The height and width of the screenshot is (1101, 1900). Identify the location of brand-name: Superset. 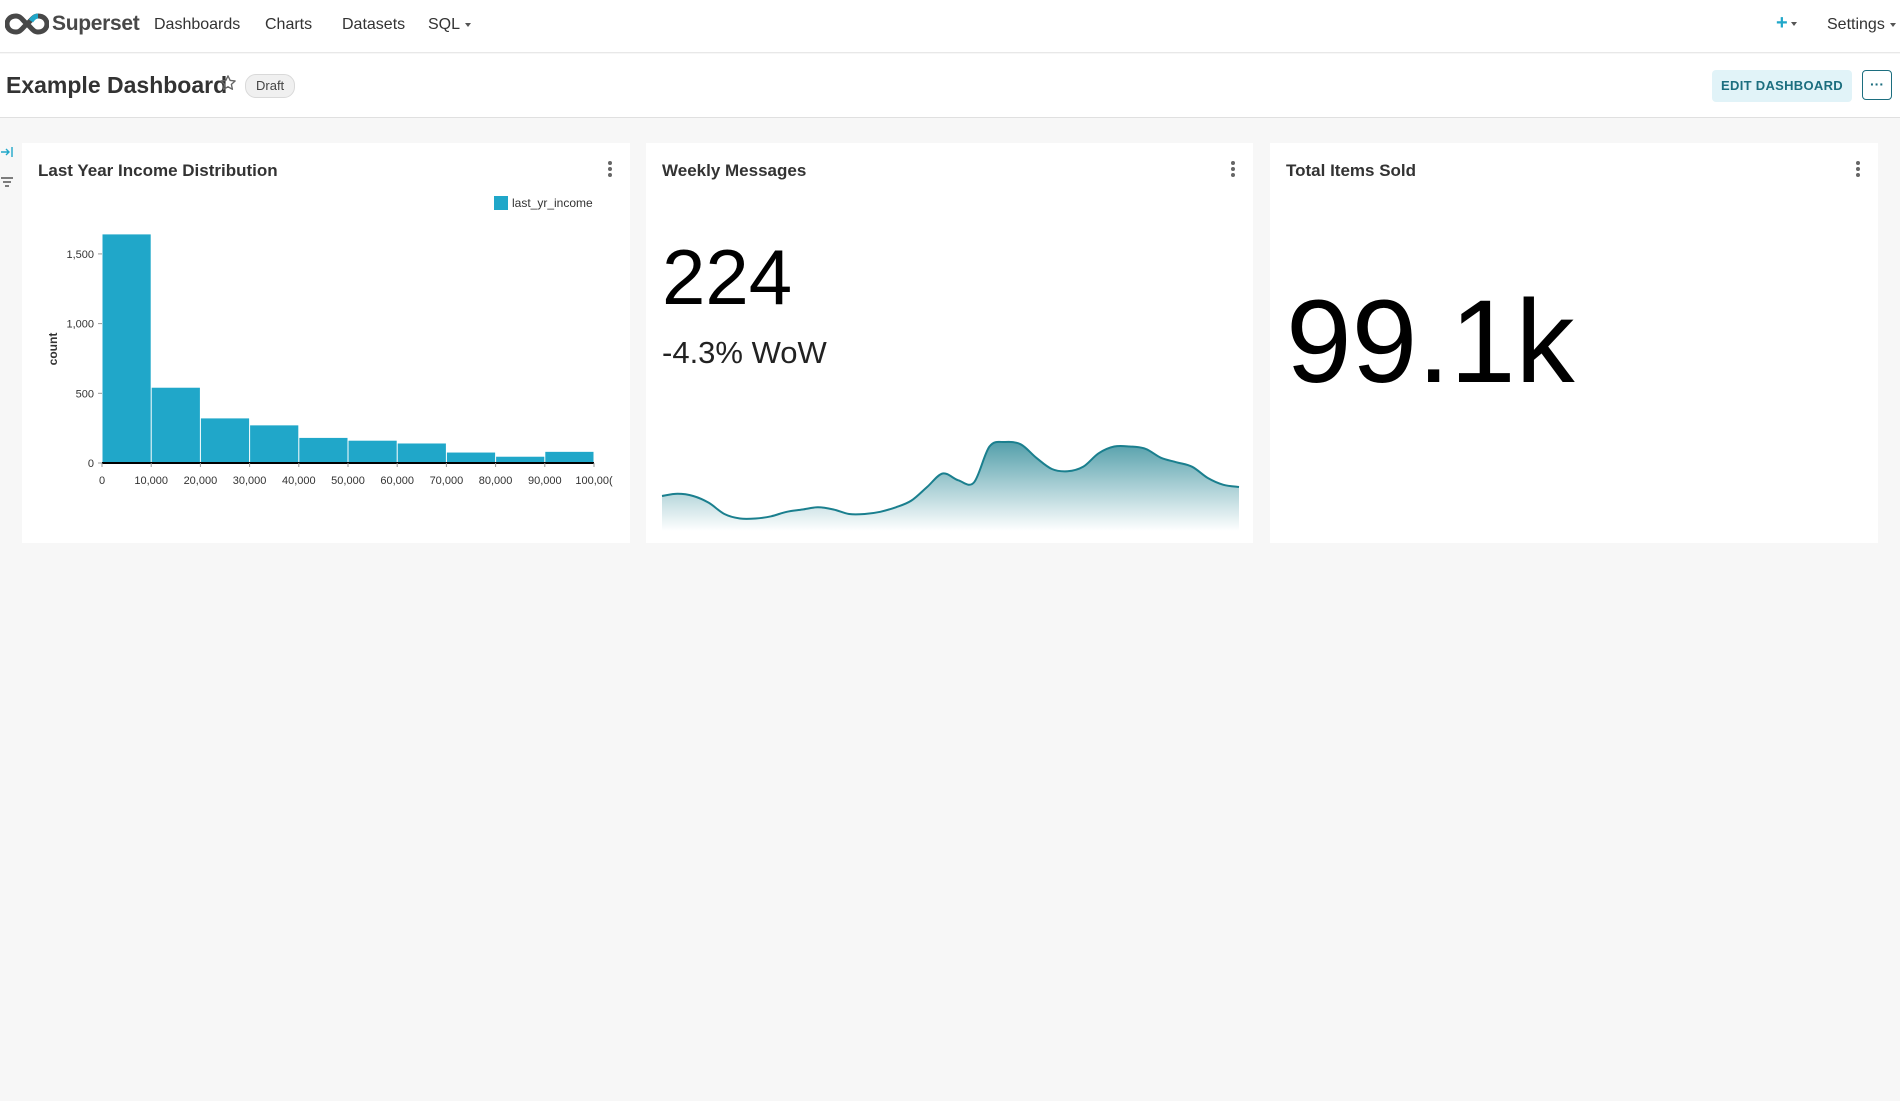
(96, 23).